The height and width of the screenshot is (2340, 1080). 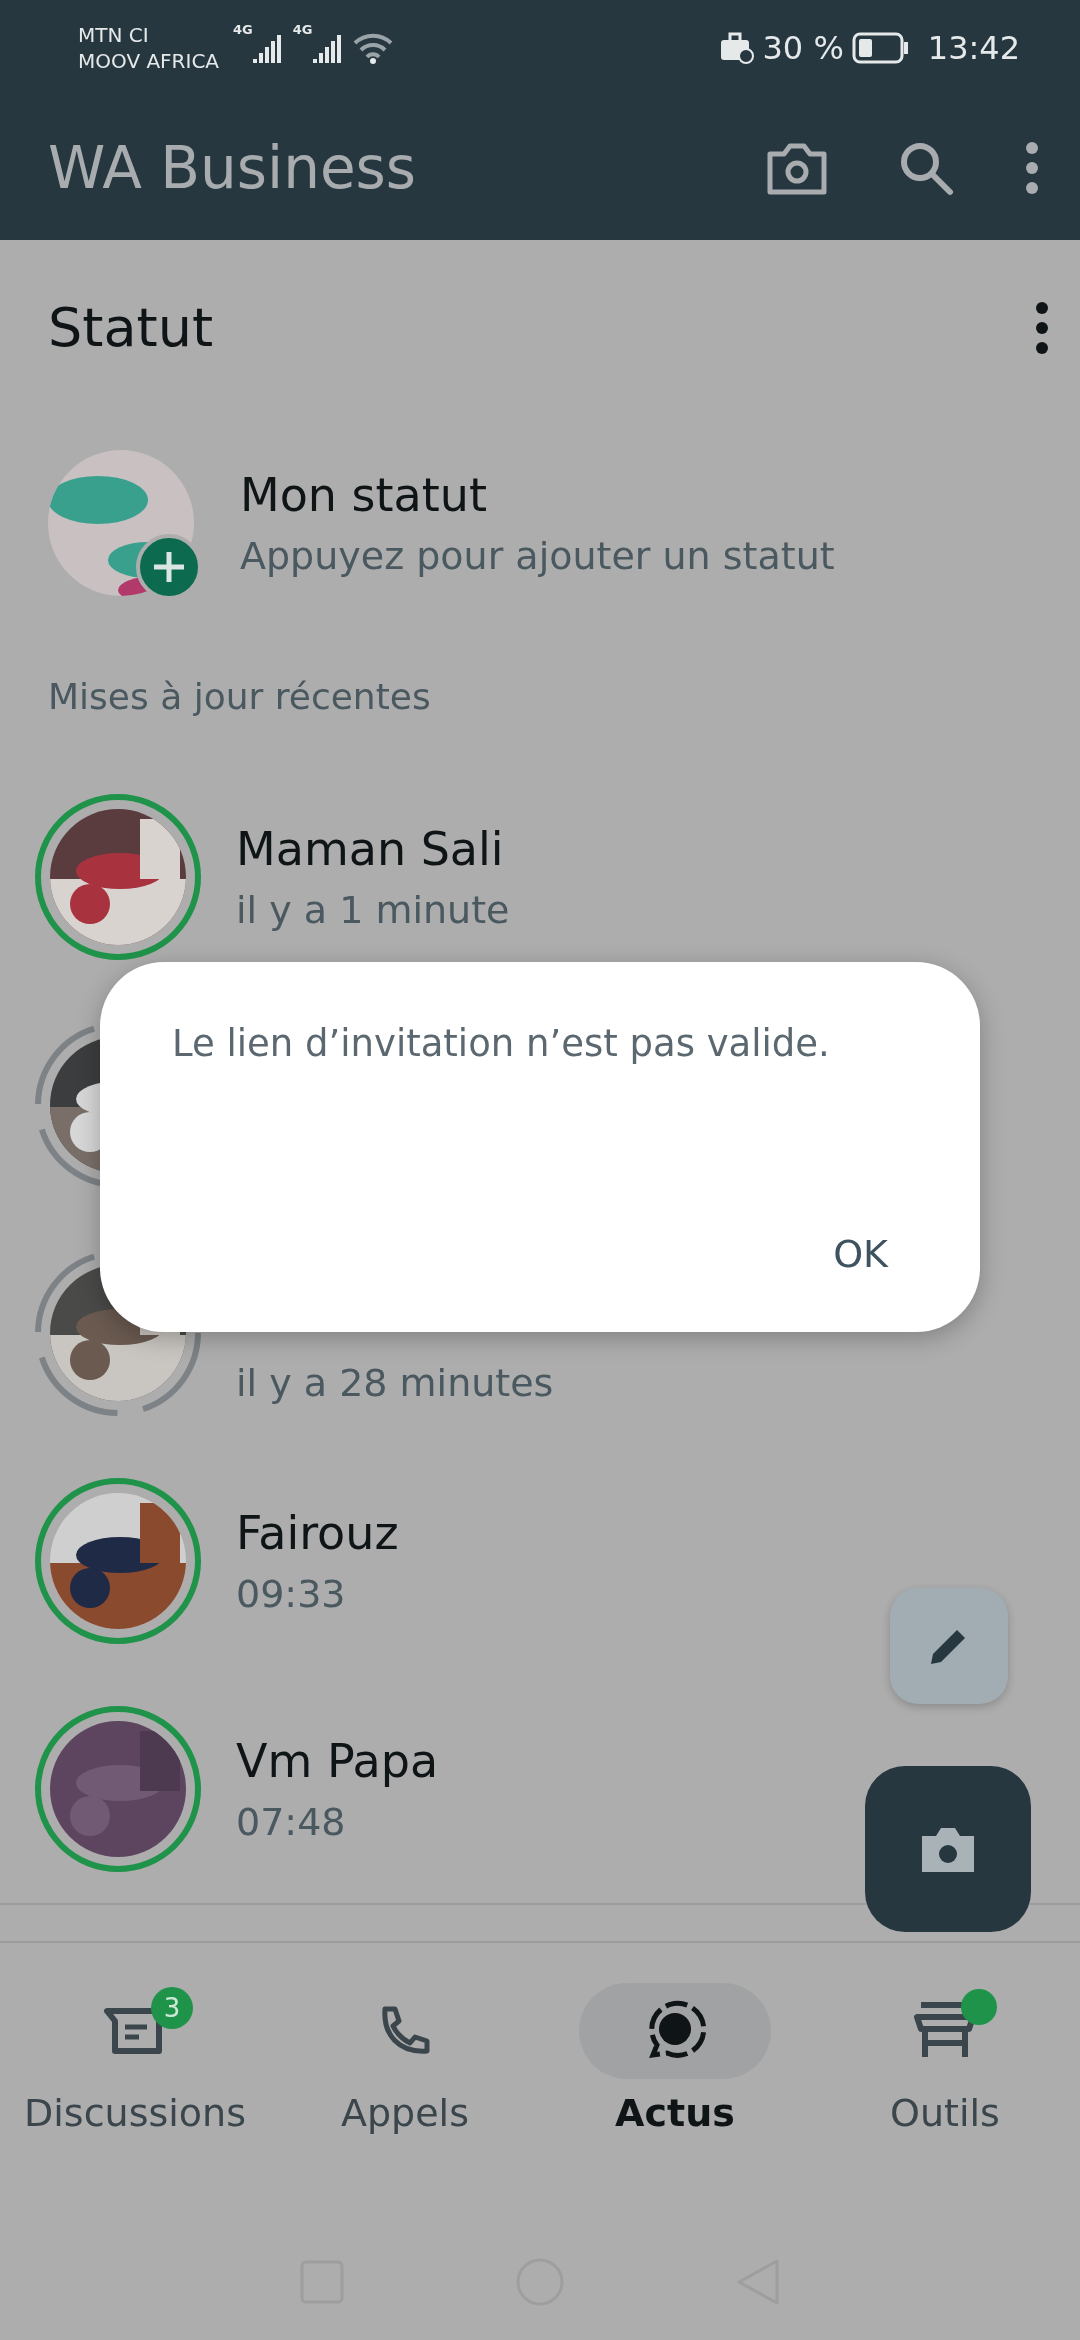 What do you see at coordinates (370, 849) in the screenshot?
I see `contact-name: Maman Sali` at bounding box center [370, 849].